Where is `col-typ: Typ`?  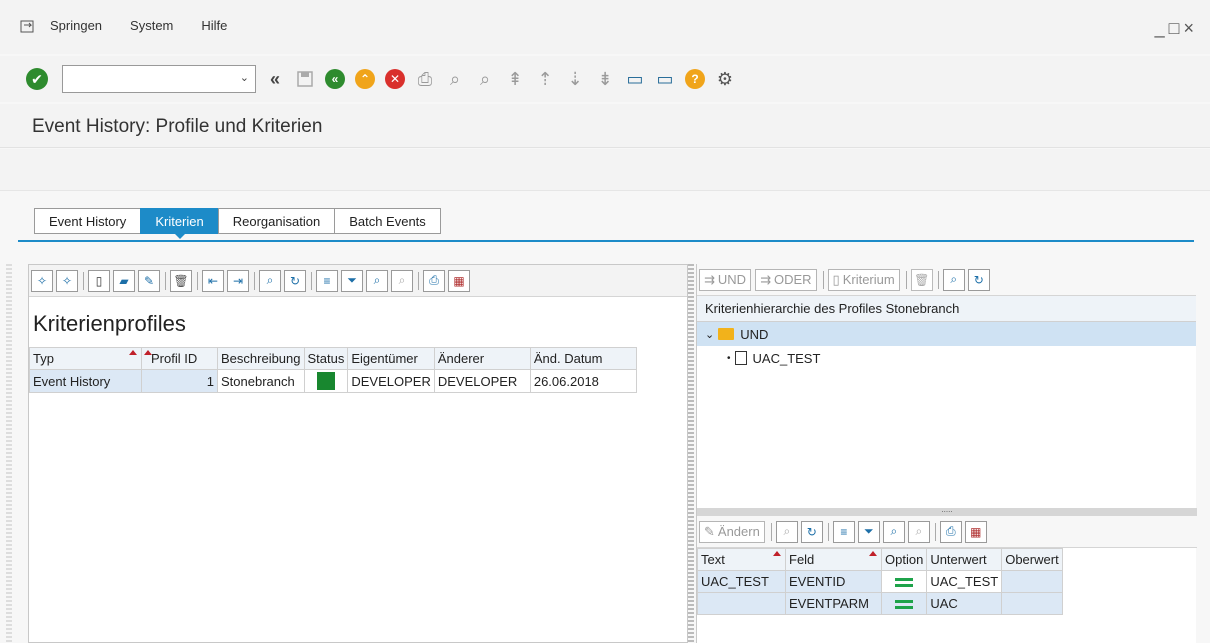
col-typ: Typ is located at coordinates (85, 358).